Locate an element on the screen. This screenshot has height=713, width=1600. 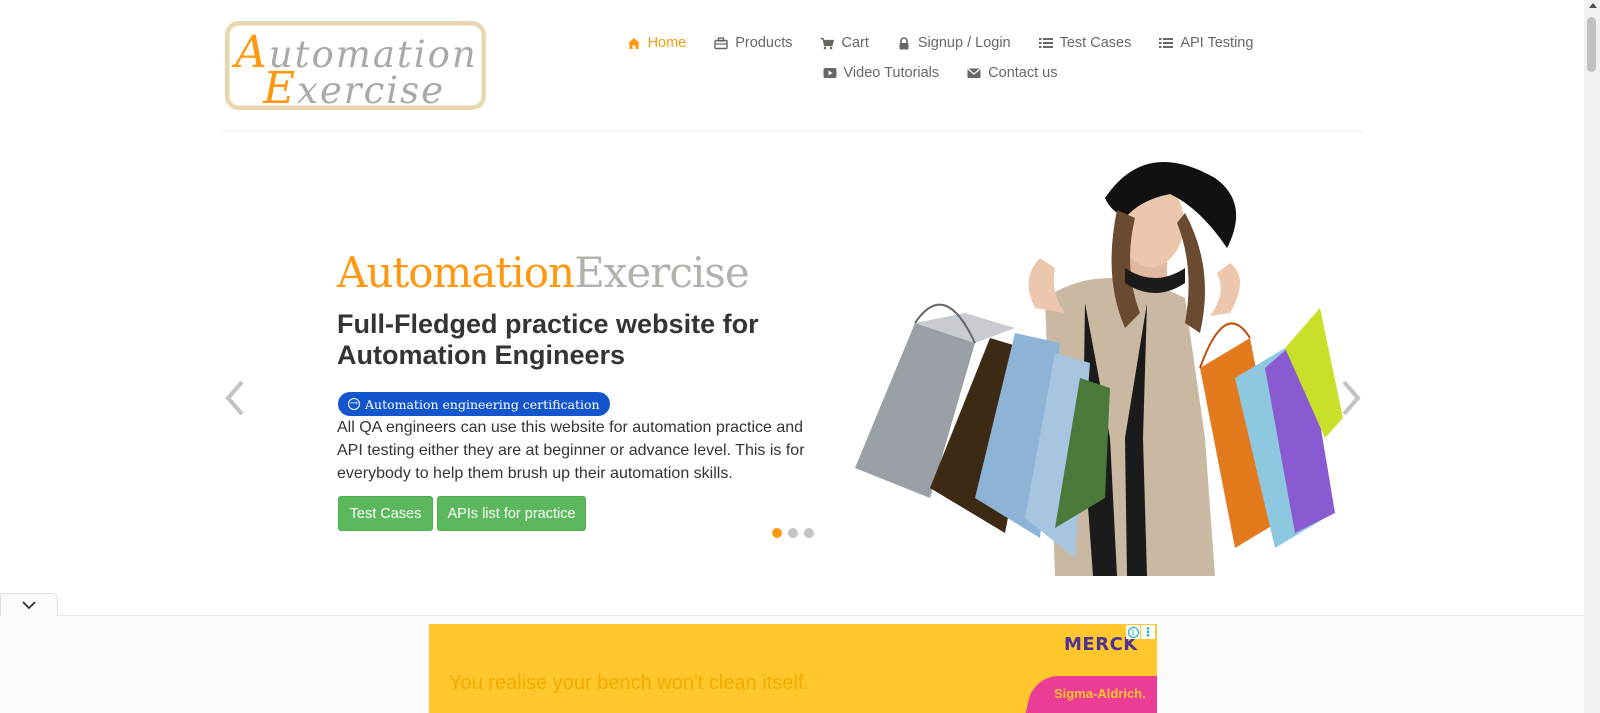
page-scrollbar is located at coordinates (1592, 356).